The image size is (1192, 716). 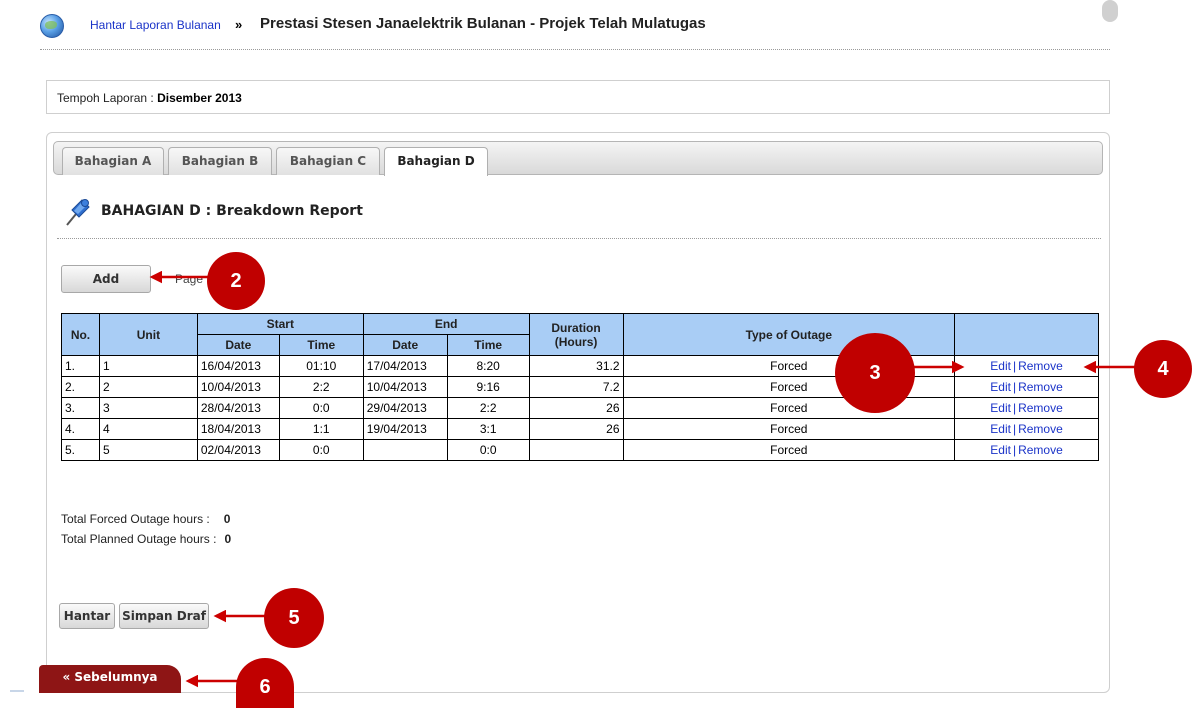 I want to click on cell-end-time: 8:20, so click(x=488, y=366).